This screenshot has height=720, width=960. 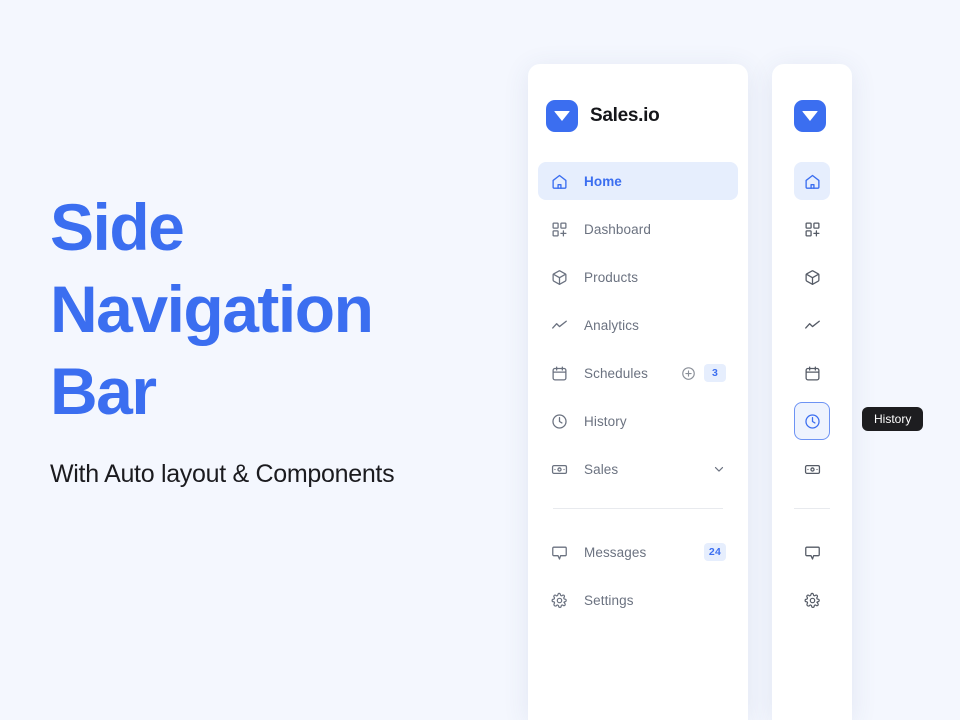 I want to click on rail-item-schedules, so click(x=812, y=373).